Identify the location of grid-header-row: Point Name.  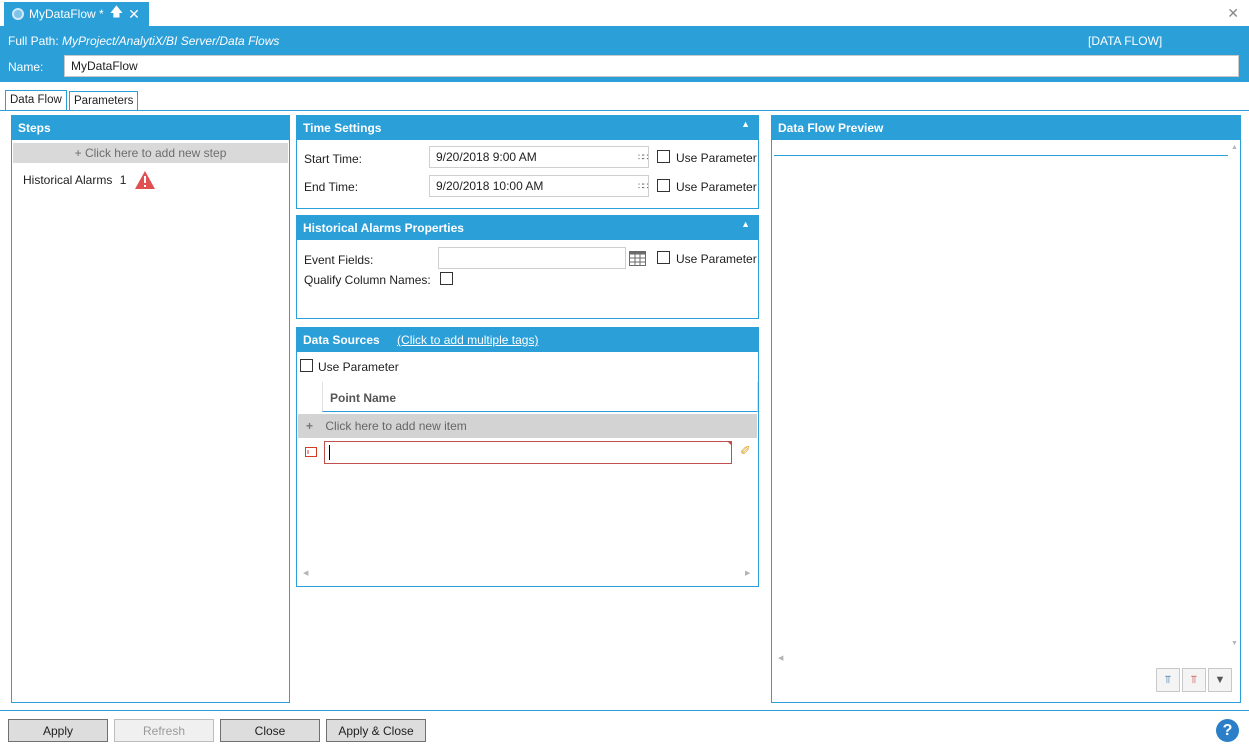
(540, 397).